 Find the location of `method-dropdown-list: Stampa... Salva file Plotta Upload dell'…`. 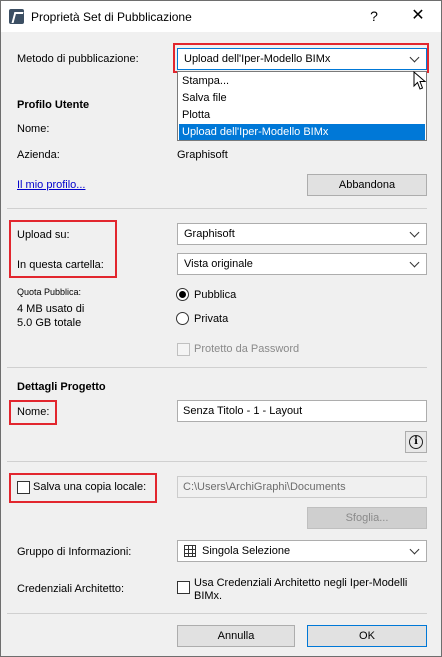

method-dropdown-list: Stampa... Salva file Plotta Upload dell'… is located at coordinates (302, 106).